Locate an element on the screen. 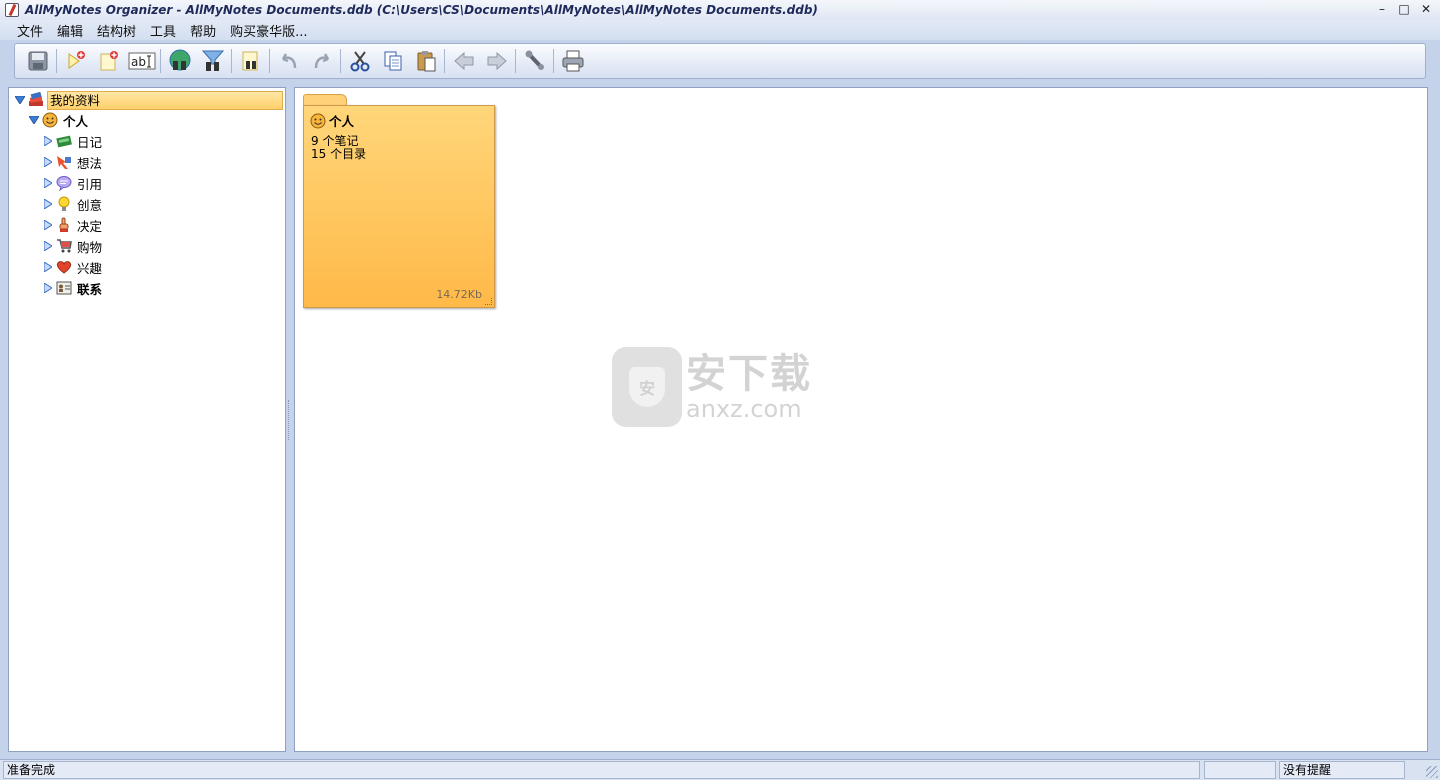 Image resolution: width=1440 pixels, height=780 pixels. status-bar: 准备完成 没有提醒 is located at coordinates (720, 769).